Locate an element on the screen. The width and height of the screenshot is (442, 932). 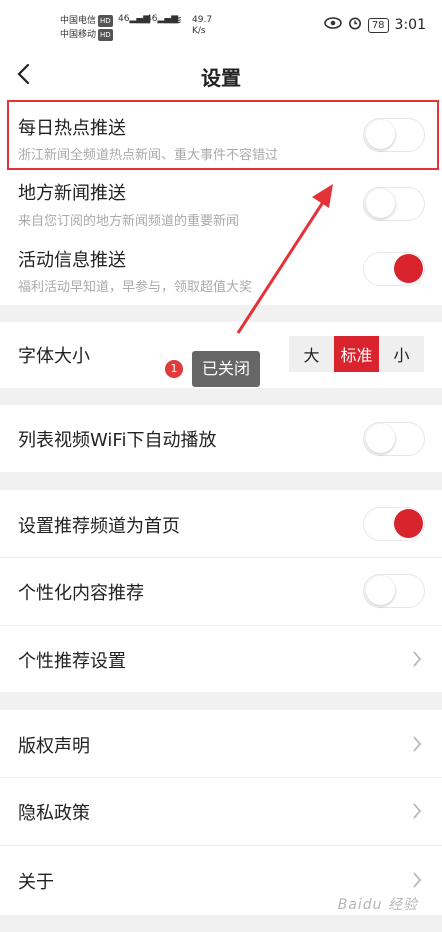
navbar: 设置 is located at coordinates (221, 75).